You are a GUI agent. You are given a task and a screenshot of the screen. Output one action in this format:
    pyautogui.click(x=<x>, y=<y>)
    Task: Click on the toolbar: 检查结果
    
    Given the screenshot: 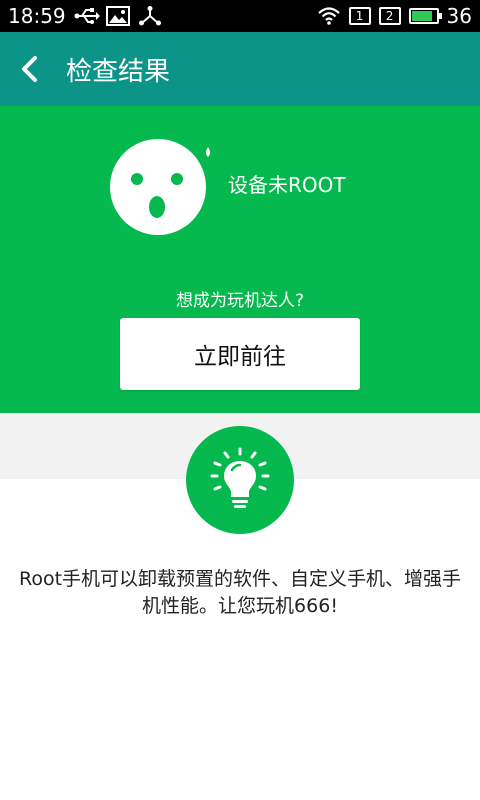 What is the action you would take?
    pyautogui.click(x=240, y=69)
    